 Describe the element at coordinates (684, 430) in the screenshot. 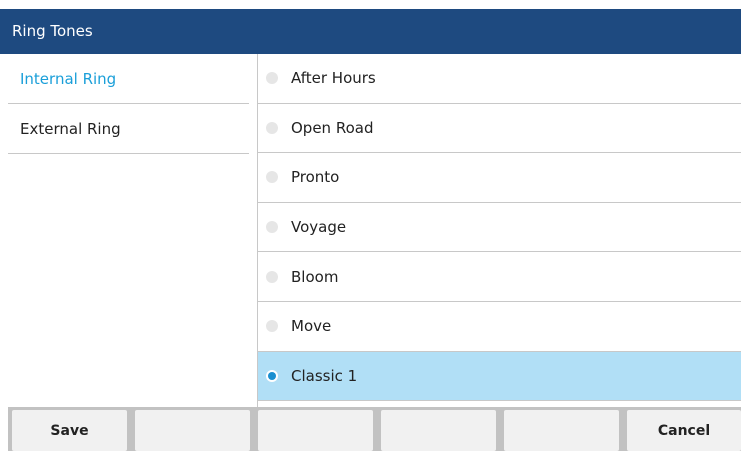

I see `cancel-button: Cancel` at that location.